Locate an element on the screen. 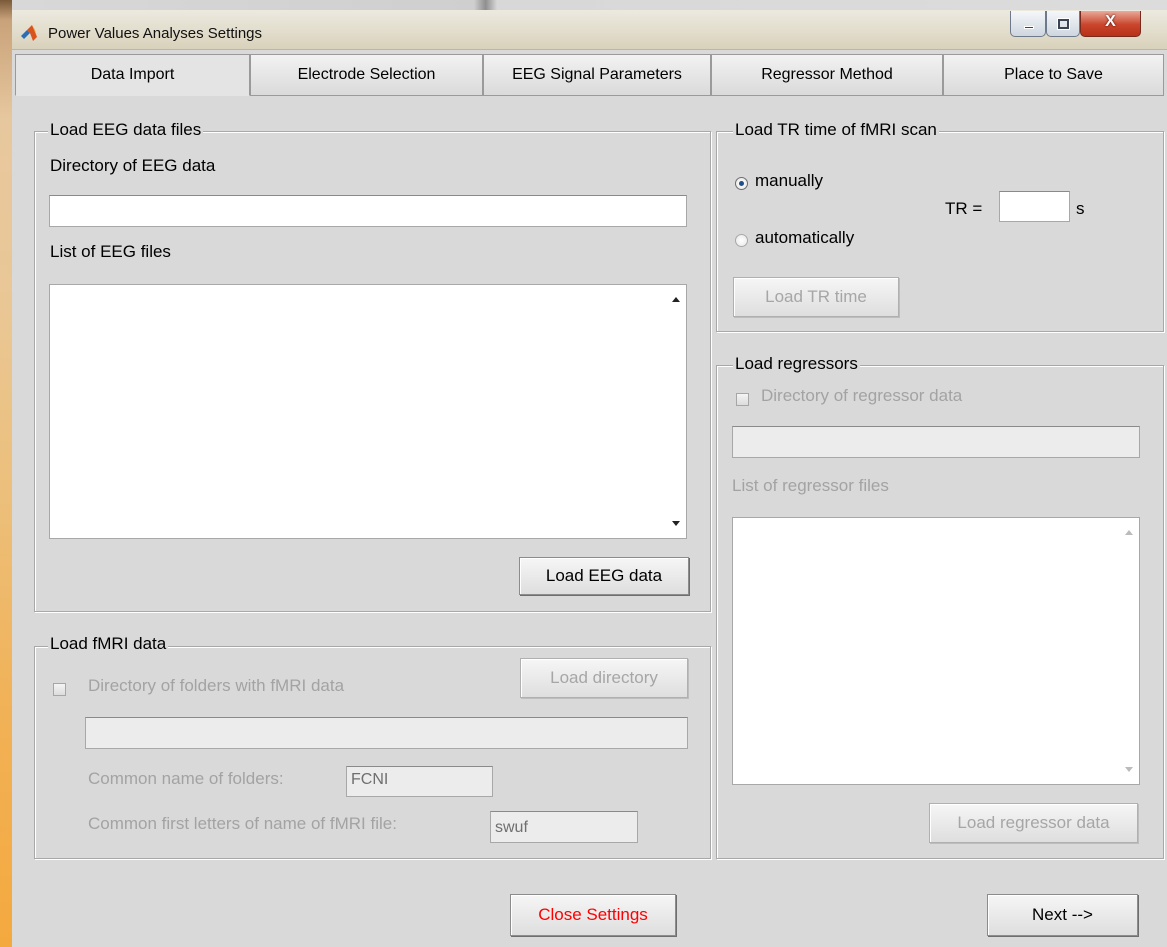 This screenshot has height=947, width=1167. fmri-directory-checkbox is located at coordinates (59, 689).